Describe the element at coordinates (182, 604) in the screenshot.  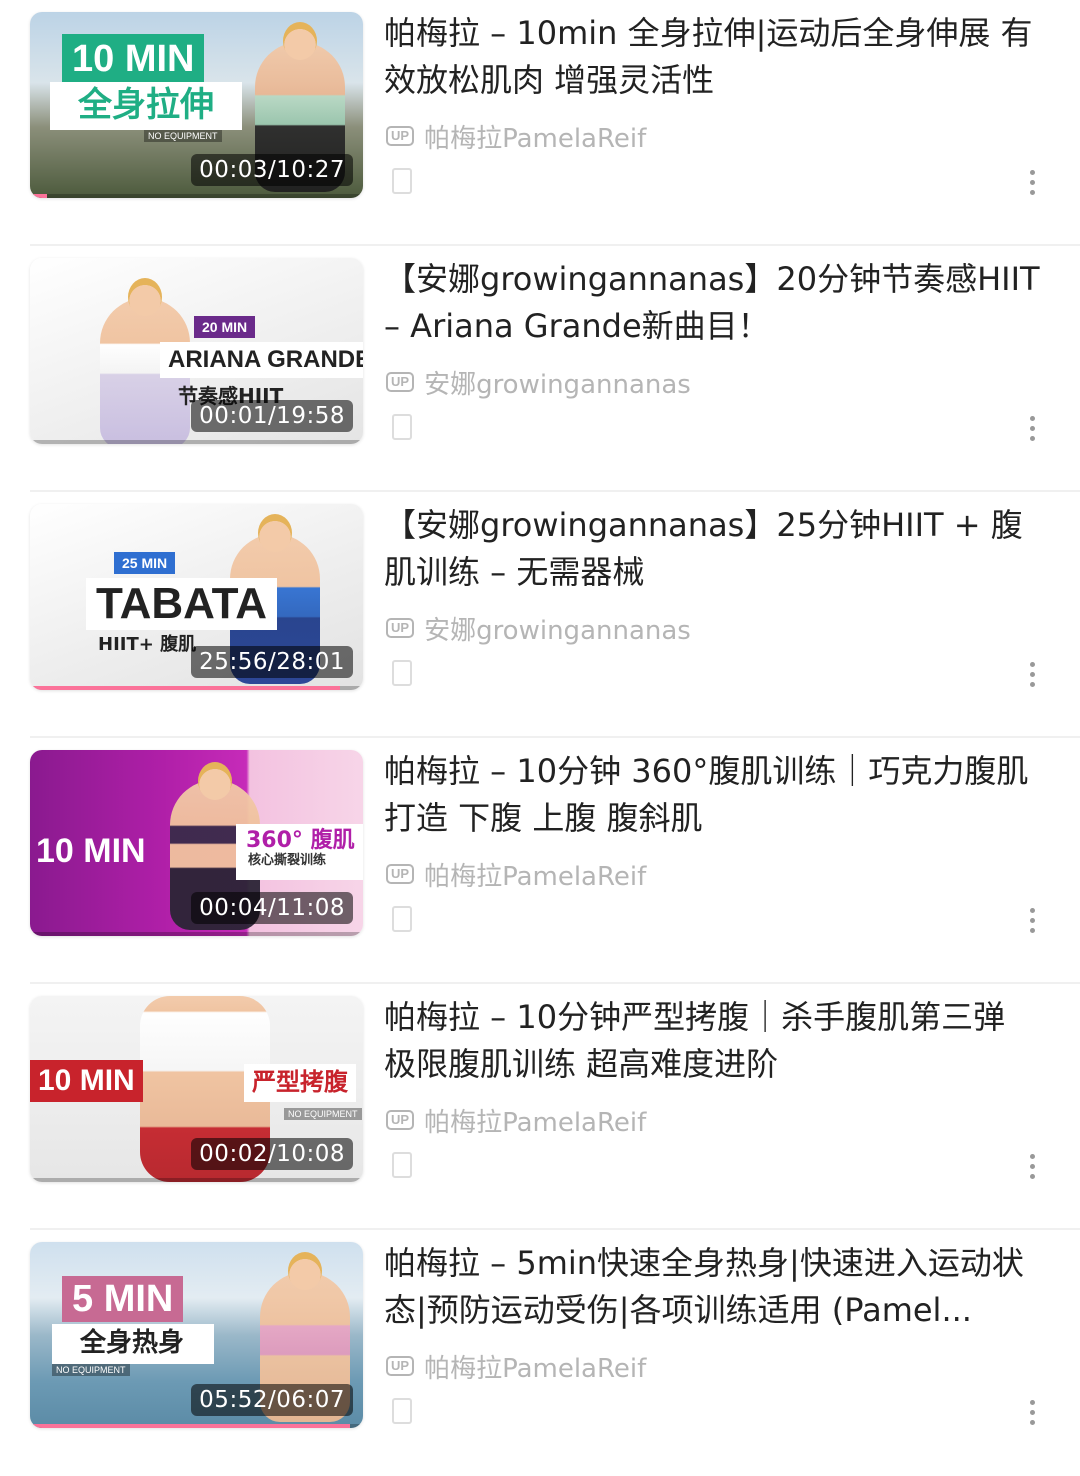
I see `thumb-title: TABATA` at that location.